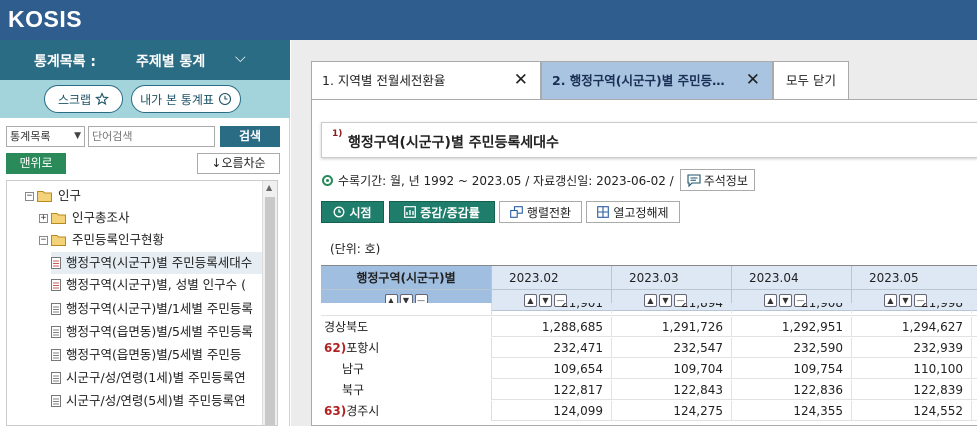 This screenshot has width=977, height=426. I want to click on table-cell: 109,704, so click(672, 369).